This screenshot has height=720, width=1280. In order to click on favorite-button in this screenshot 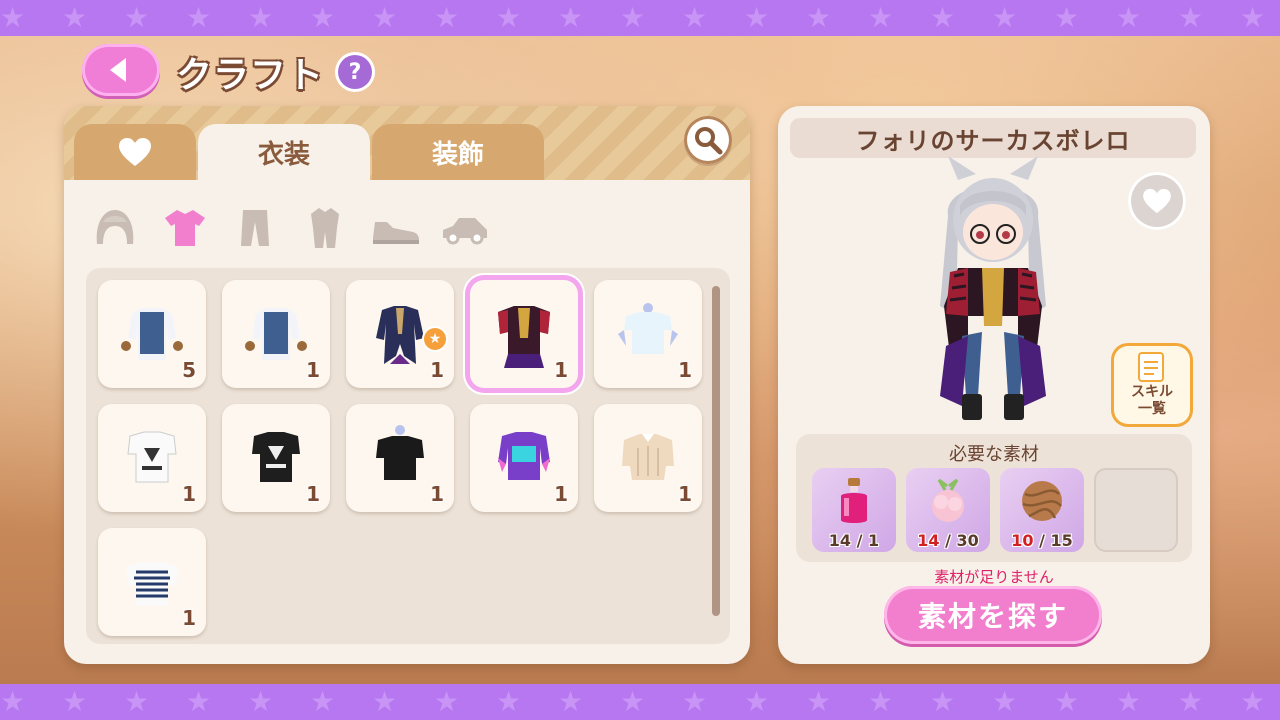, I will do `click(1157, 201)`.